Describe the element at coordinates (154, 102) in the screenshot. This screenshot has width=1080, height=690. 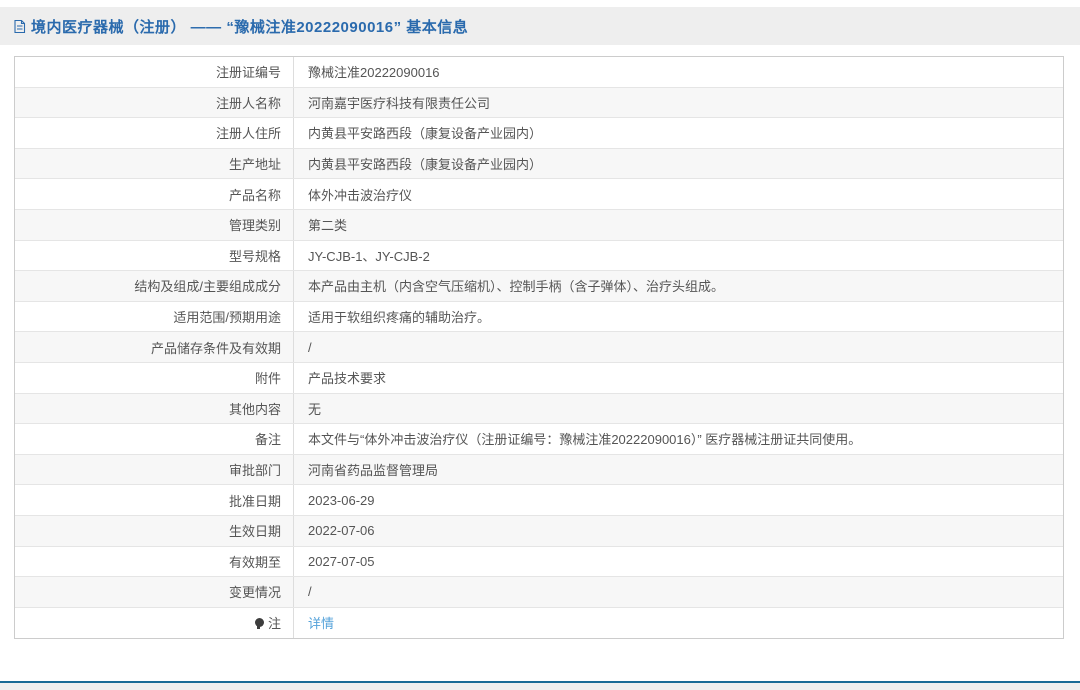
I see `row-label: 注册人名称` at that location.